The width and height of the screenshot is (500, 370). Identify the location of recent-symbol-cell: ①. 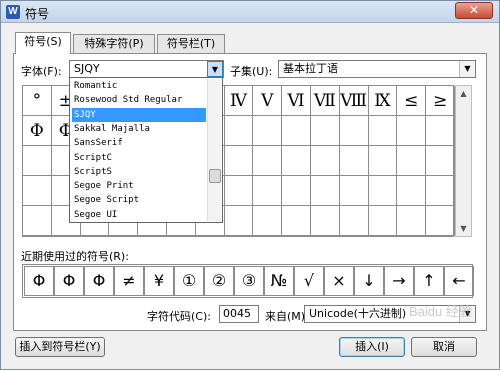
(189, 281).